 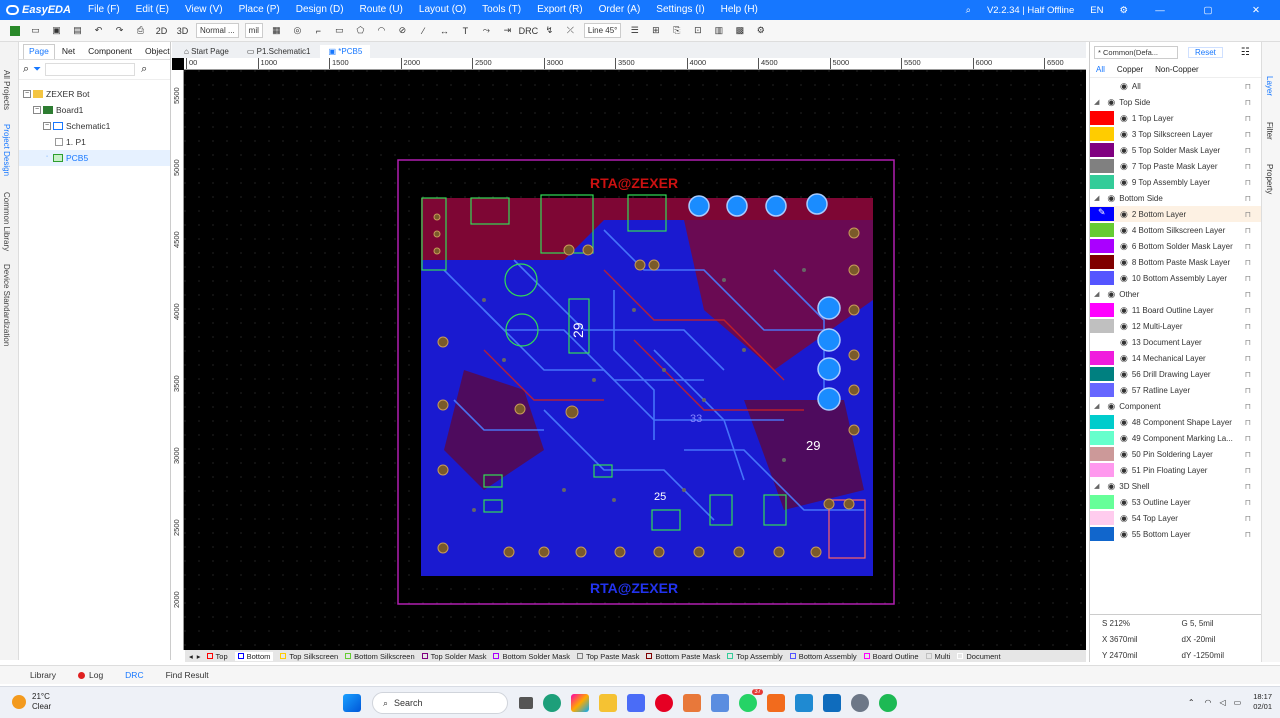 I want to click on layer-row: ◉ 57 Ratline Layer ⊓, so click(x=1175, y=390).